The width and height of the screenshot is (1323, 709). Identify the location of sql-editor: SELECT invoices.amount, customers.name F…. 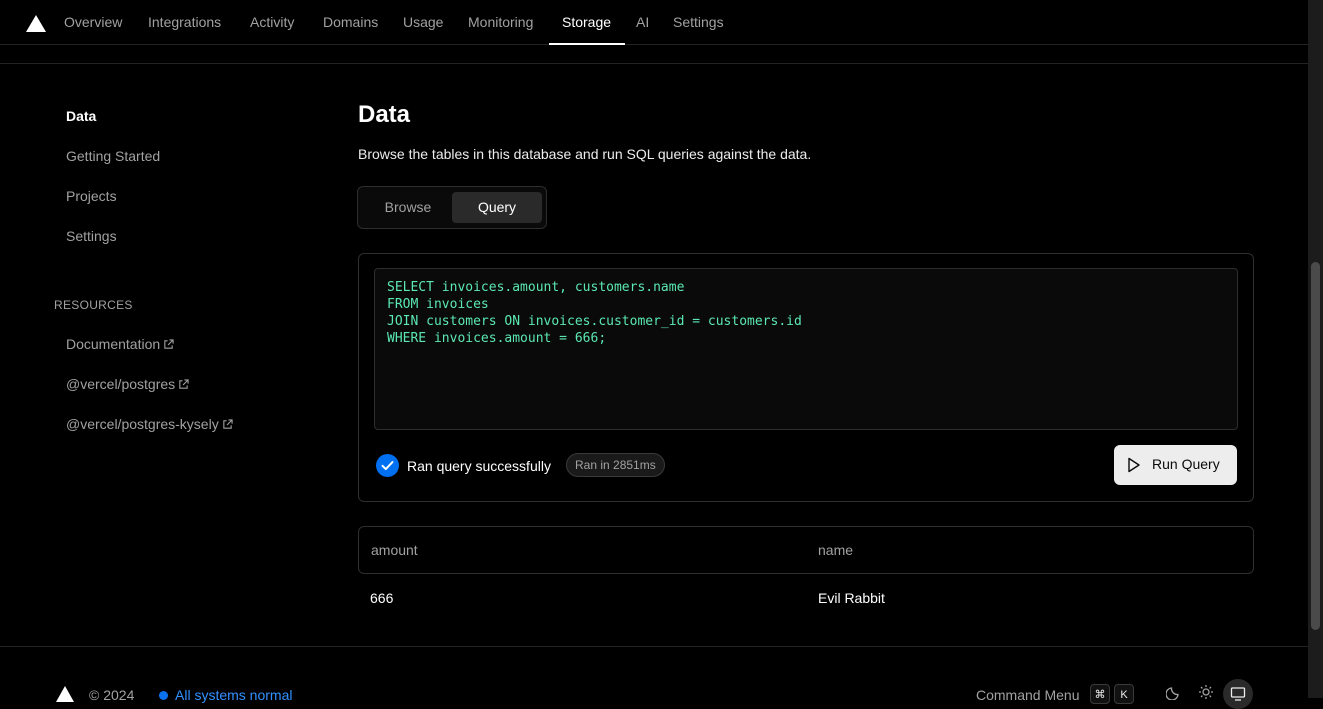
(806, 349).